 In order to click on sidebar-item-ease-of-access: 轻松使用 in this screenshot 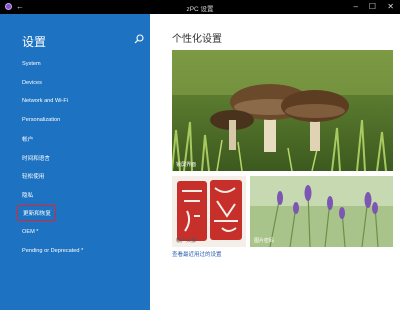, I will do `click(33, 176)`.